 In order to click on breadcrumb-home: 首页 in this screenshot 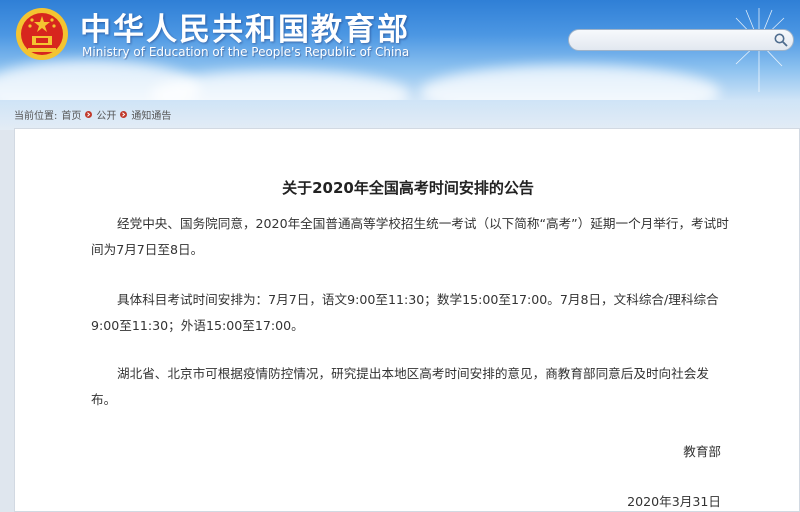, I will do `click(71, 114)`.